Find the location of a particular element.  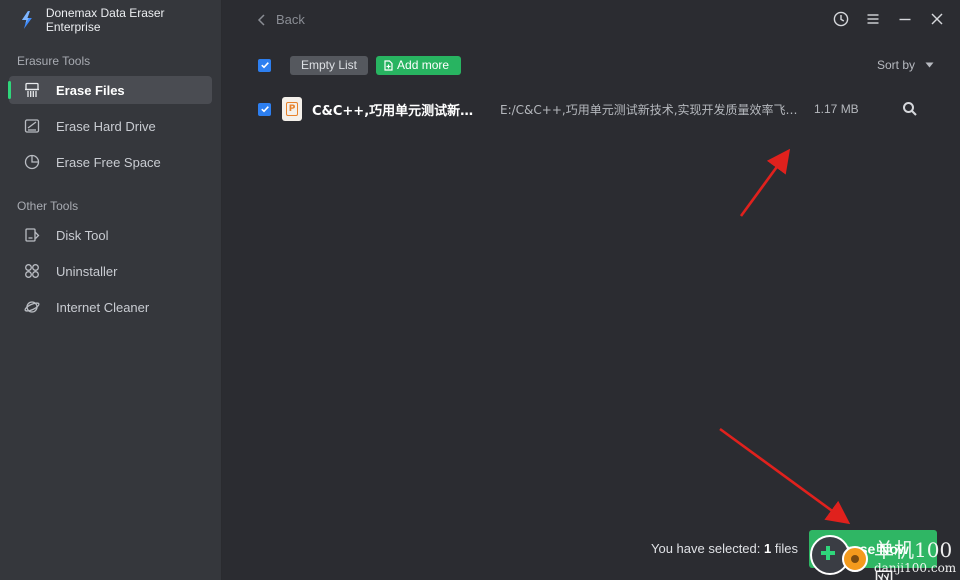

site-watermark: 单机100网 danji100.com is located at coordinates (883, 556).